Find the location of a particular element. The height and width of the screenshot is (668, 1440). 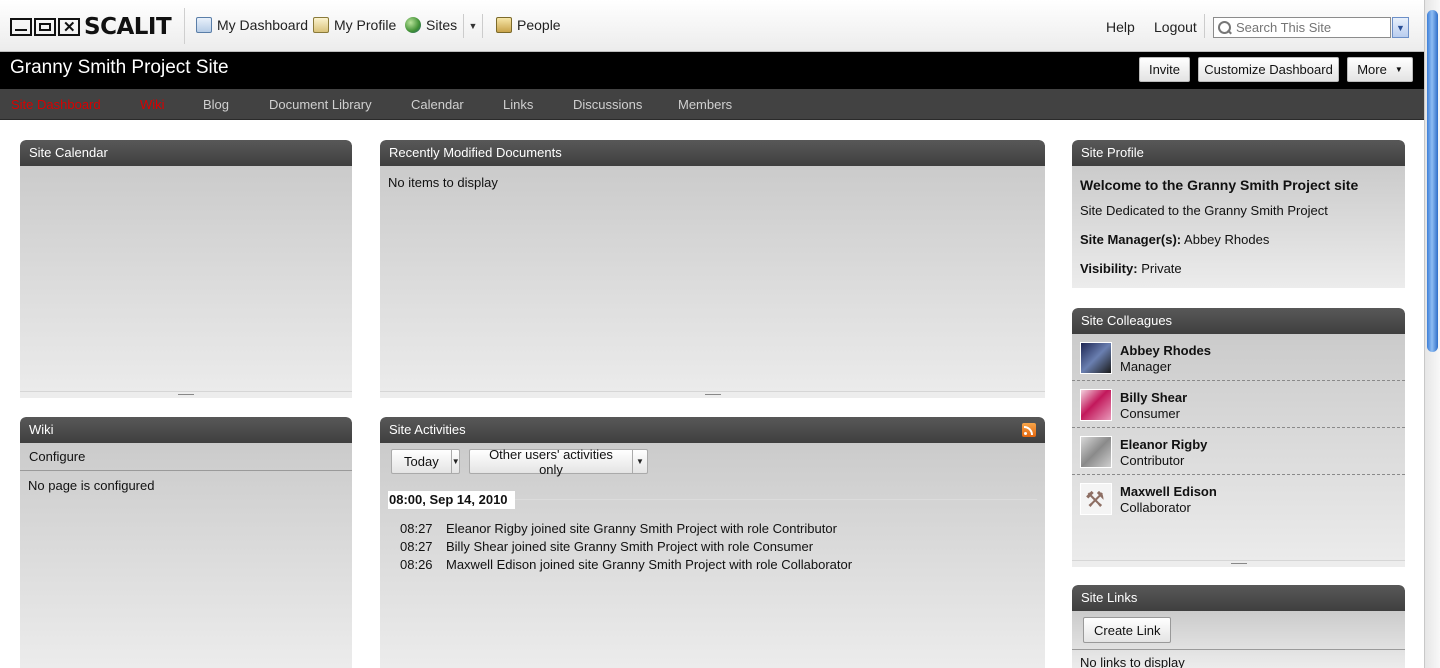

wiki-toolbar: Configure is located at coordinates (186, 457).